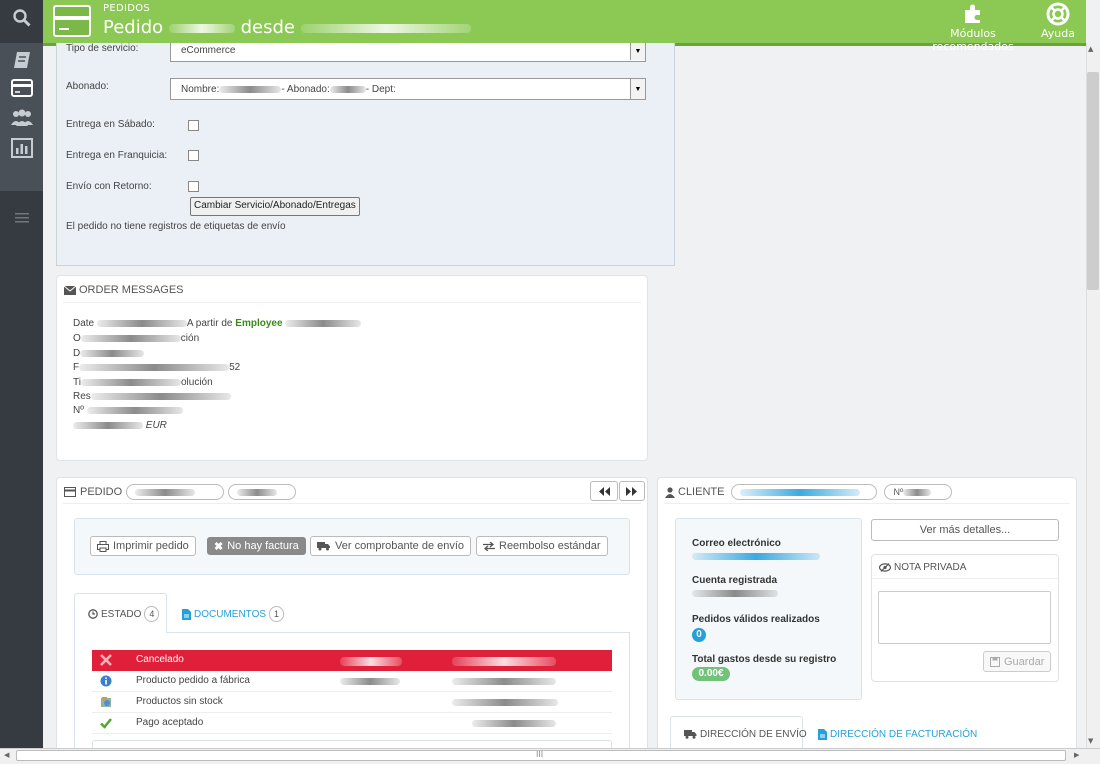 Image resolution: width=1100 pixels, height=764 pixels. Describe the element at coordinates (540, 754) in the screenshot. I see `scrollbar-grip: III` at that location.